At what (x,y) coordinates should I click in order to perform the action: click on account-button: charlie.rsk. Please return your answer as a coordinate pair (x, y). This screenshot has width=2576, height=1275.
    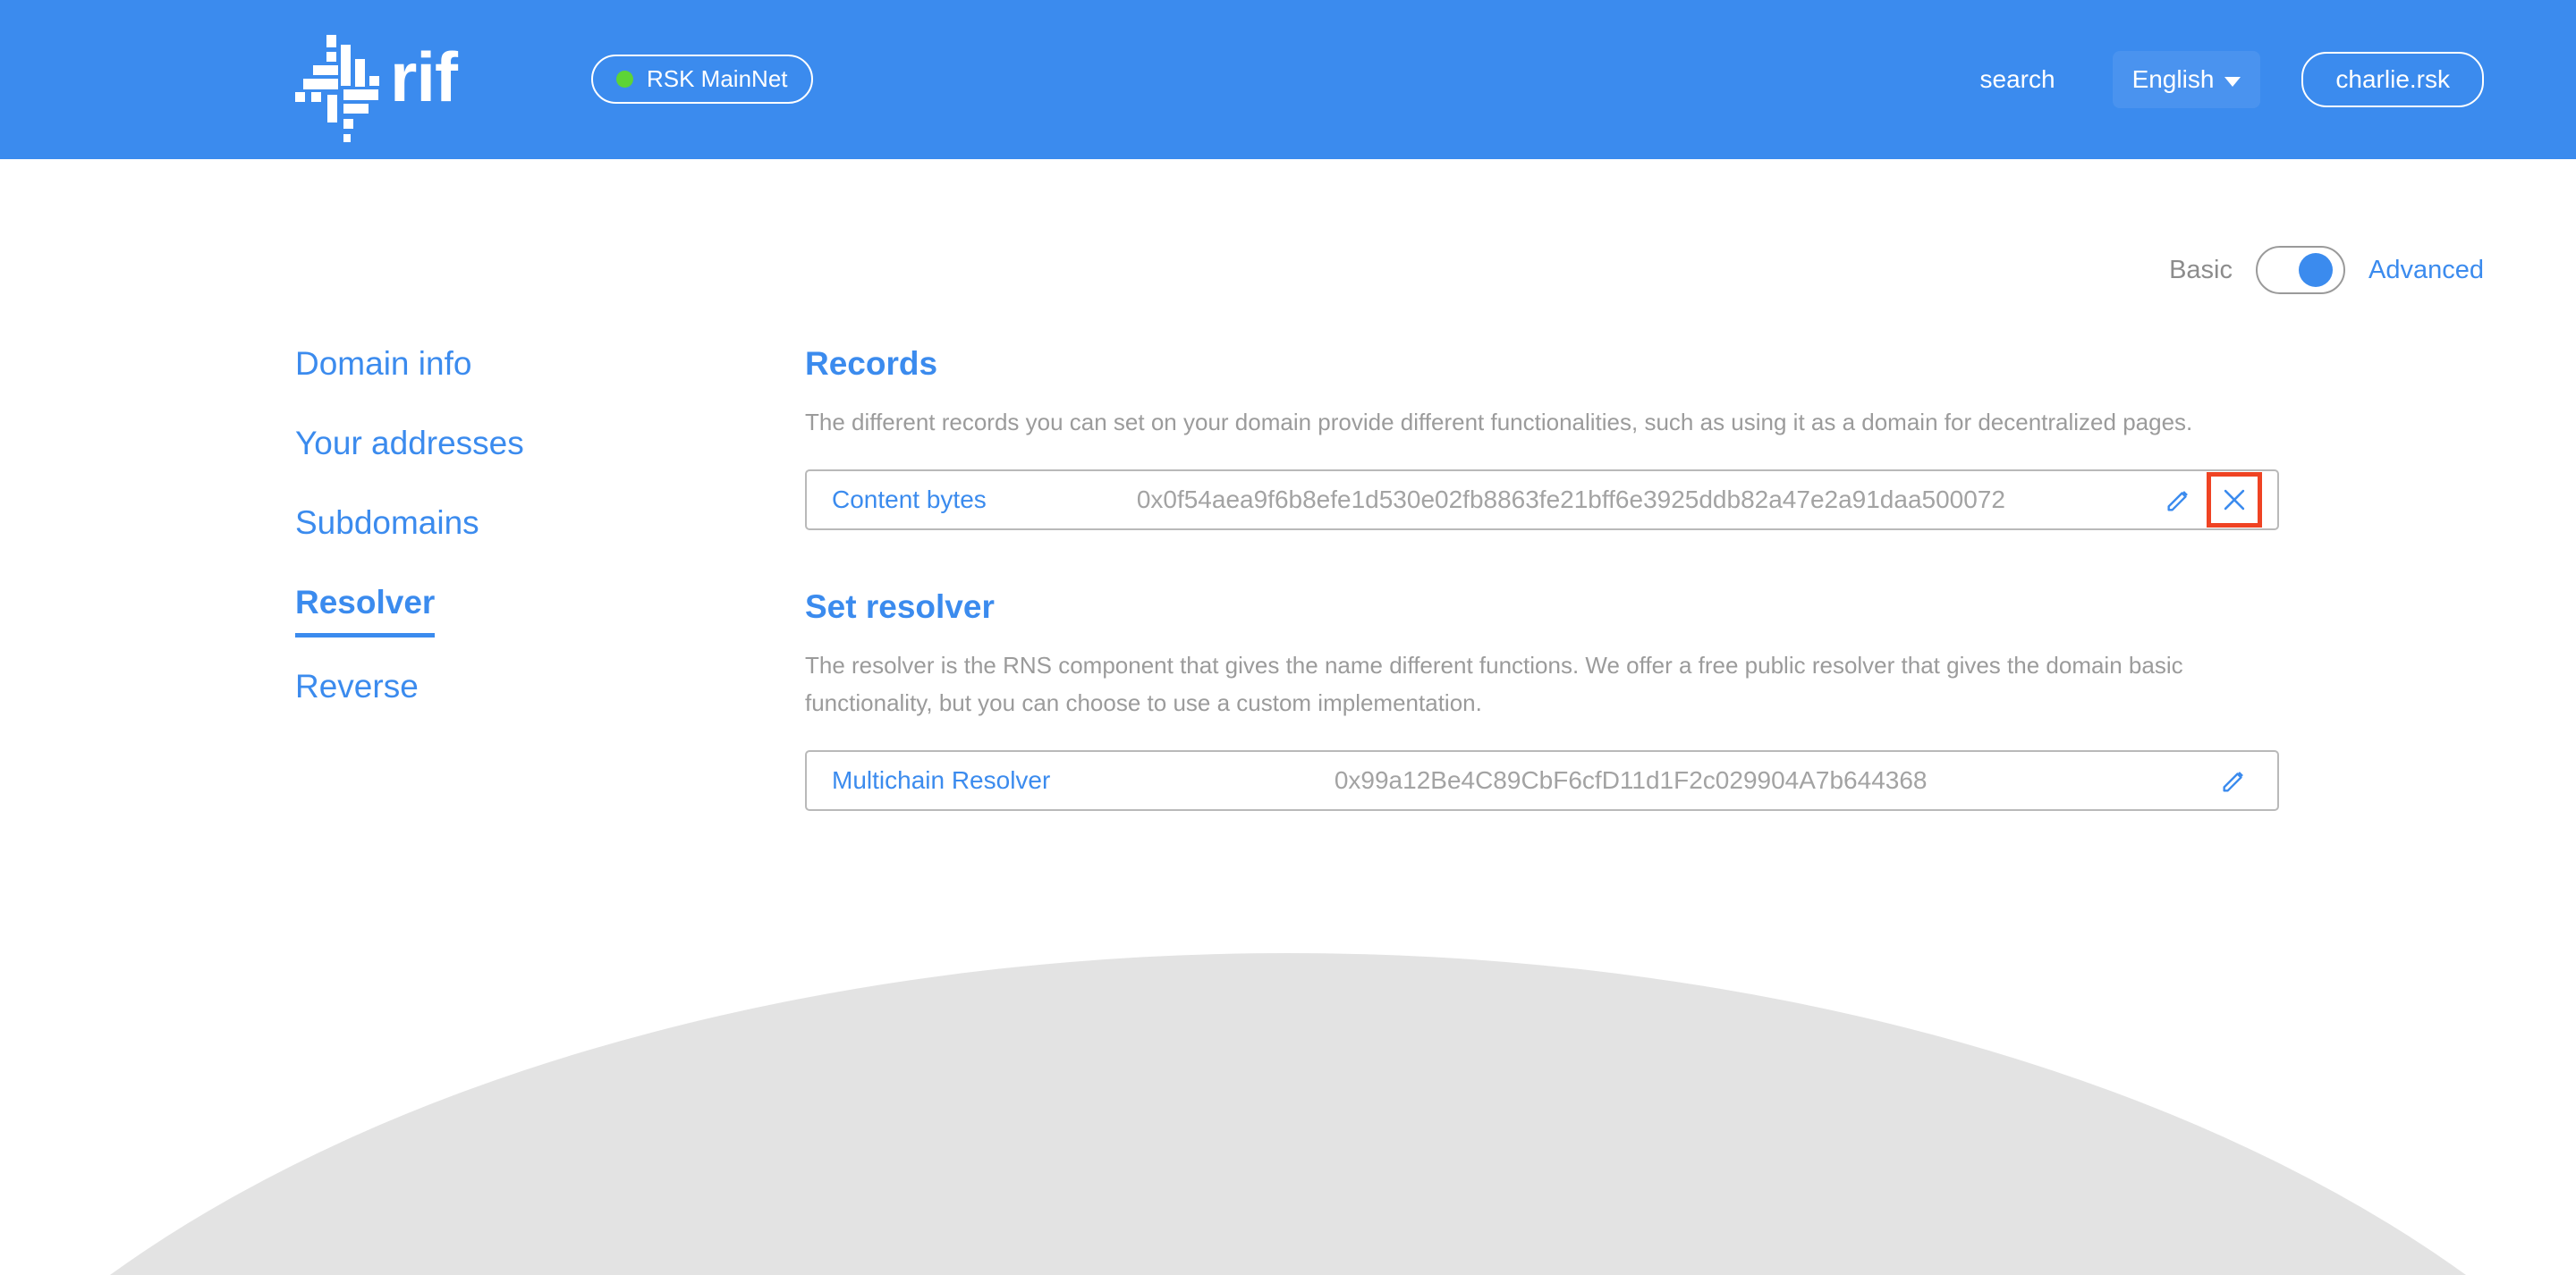
    Looking at the image, I should click on (2392, 79).